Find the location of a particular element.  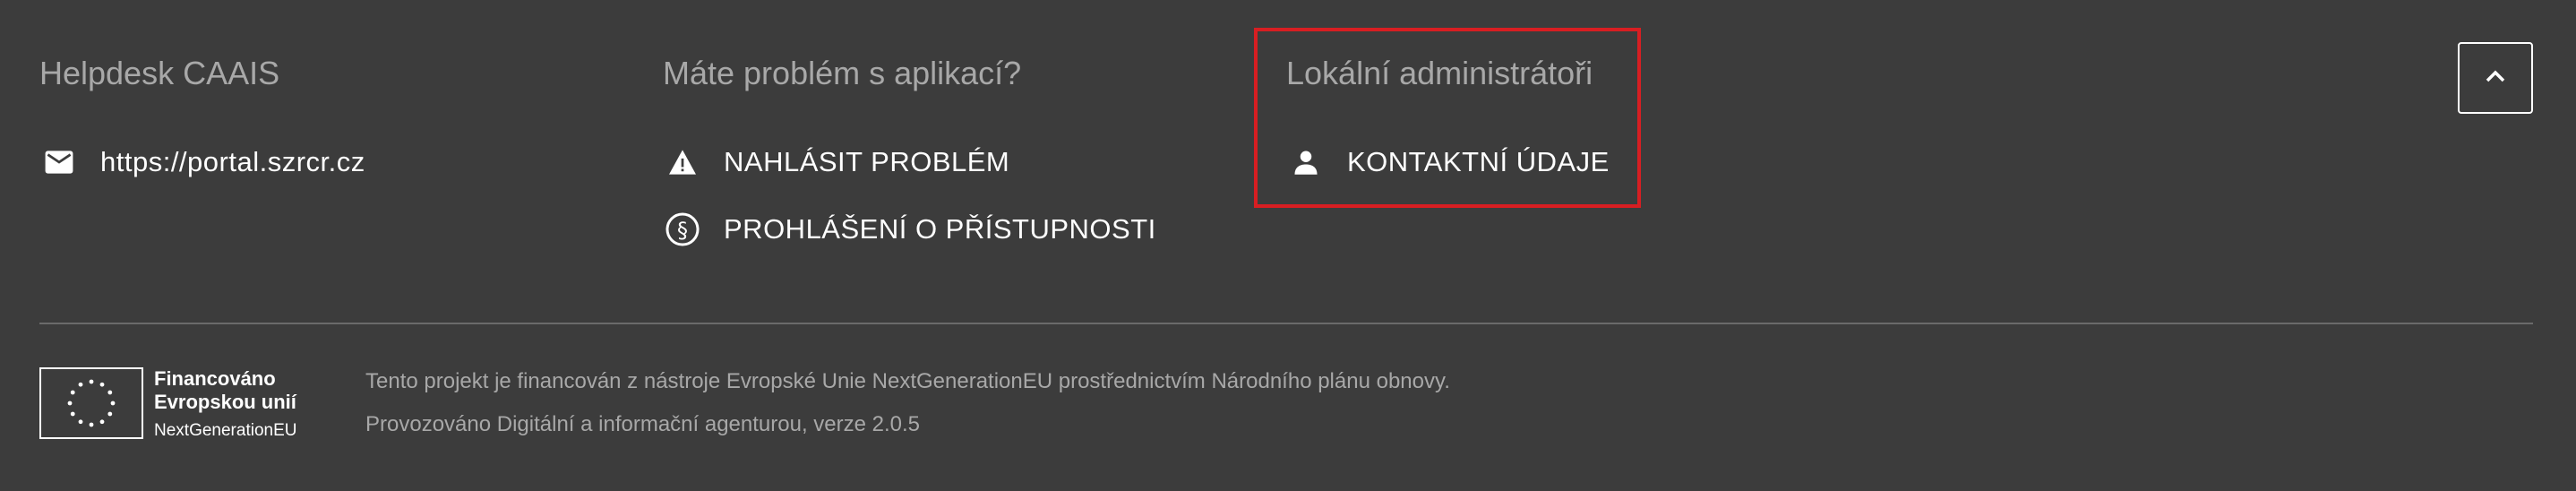

accessibility-statement-label: PROHLÁŠENÍ O PŘÍSTUPNOSTI is located at coordinates (940, 229).